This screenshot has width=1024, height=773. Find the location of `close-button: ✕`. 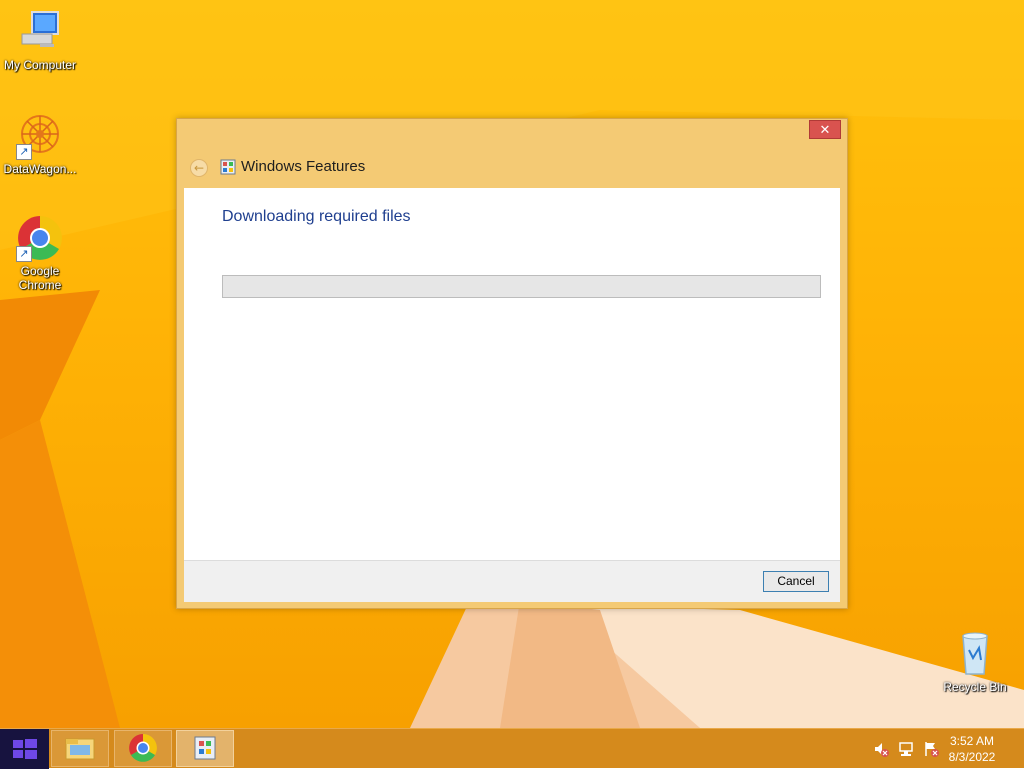

close-button: ✕ is located at coordinates (825, 129).